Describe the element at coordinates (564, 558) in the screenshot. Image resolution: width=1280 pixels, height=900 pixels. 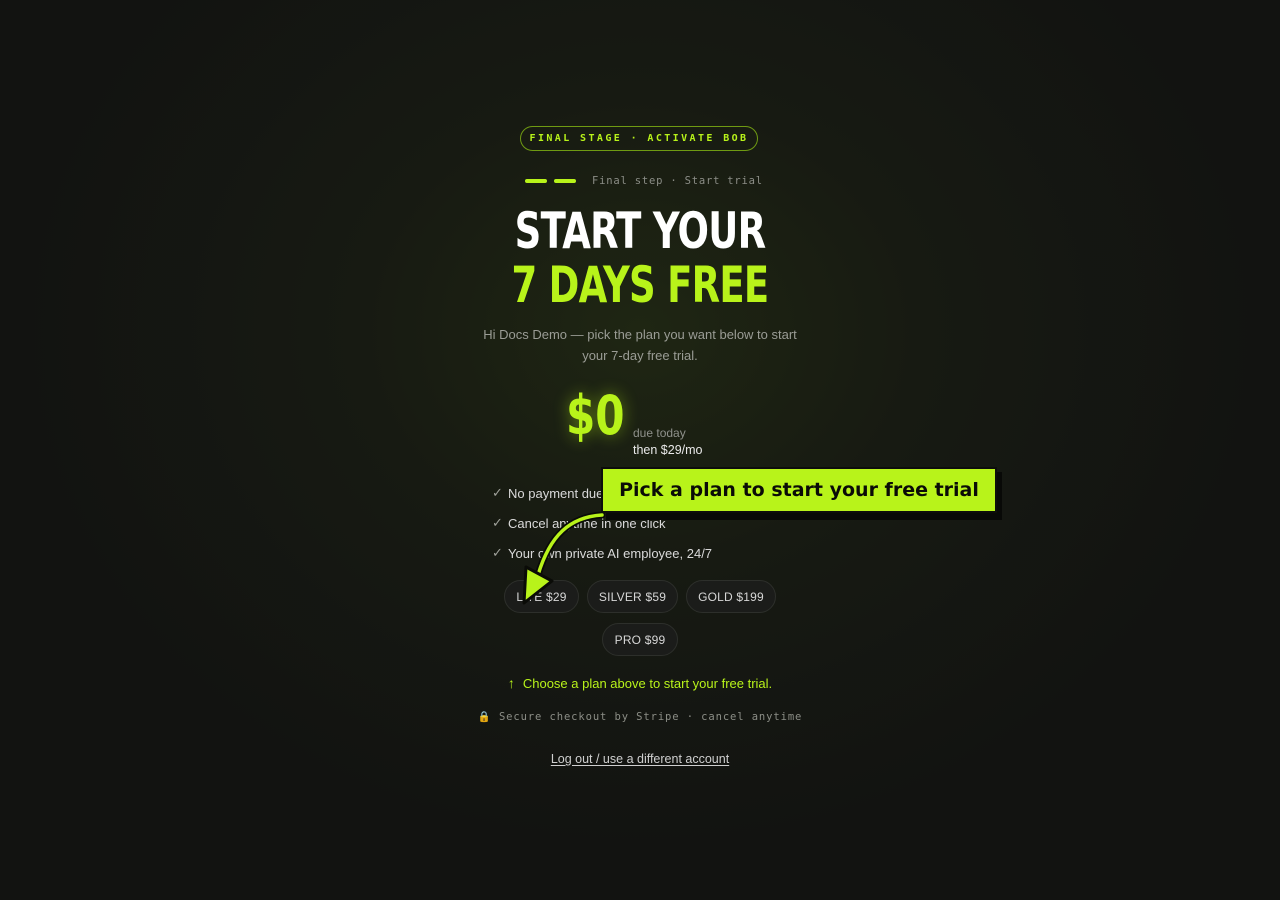
I see `curved-arrow-icon` at that location.